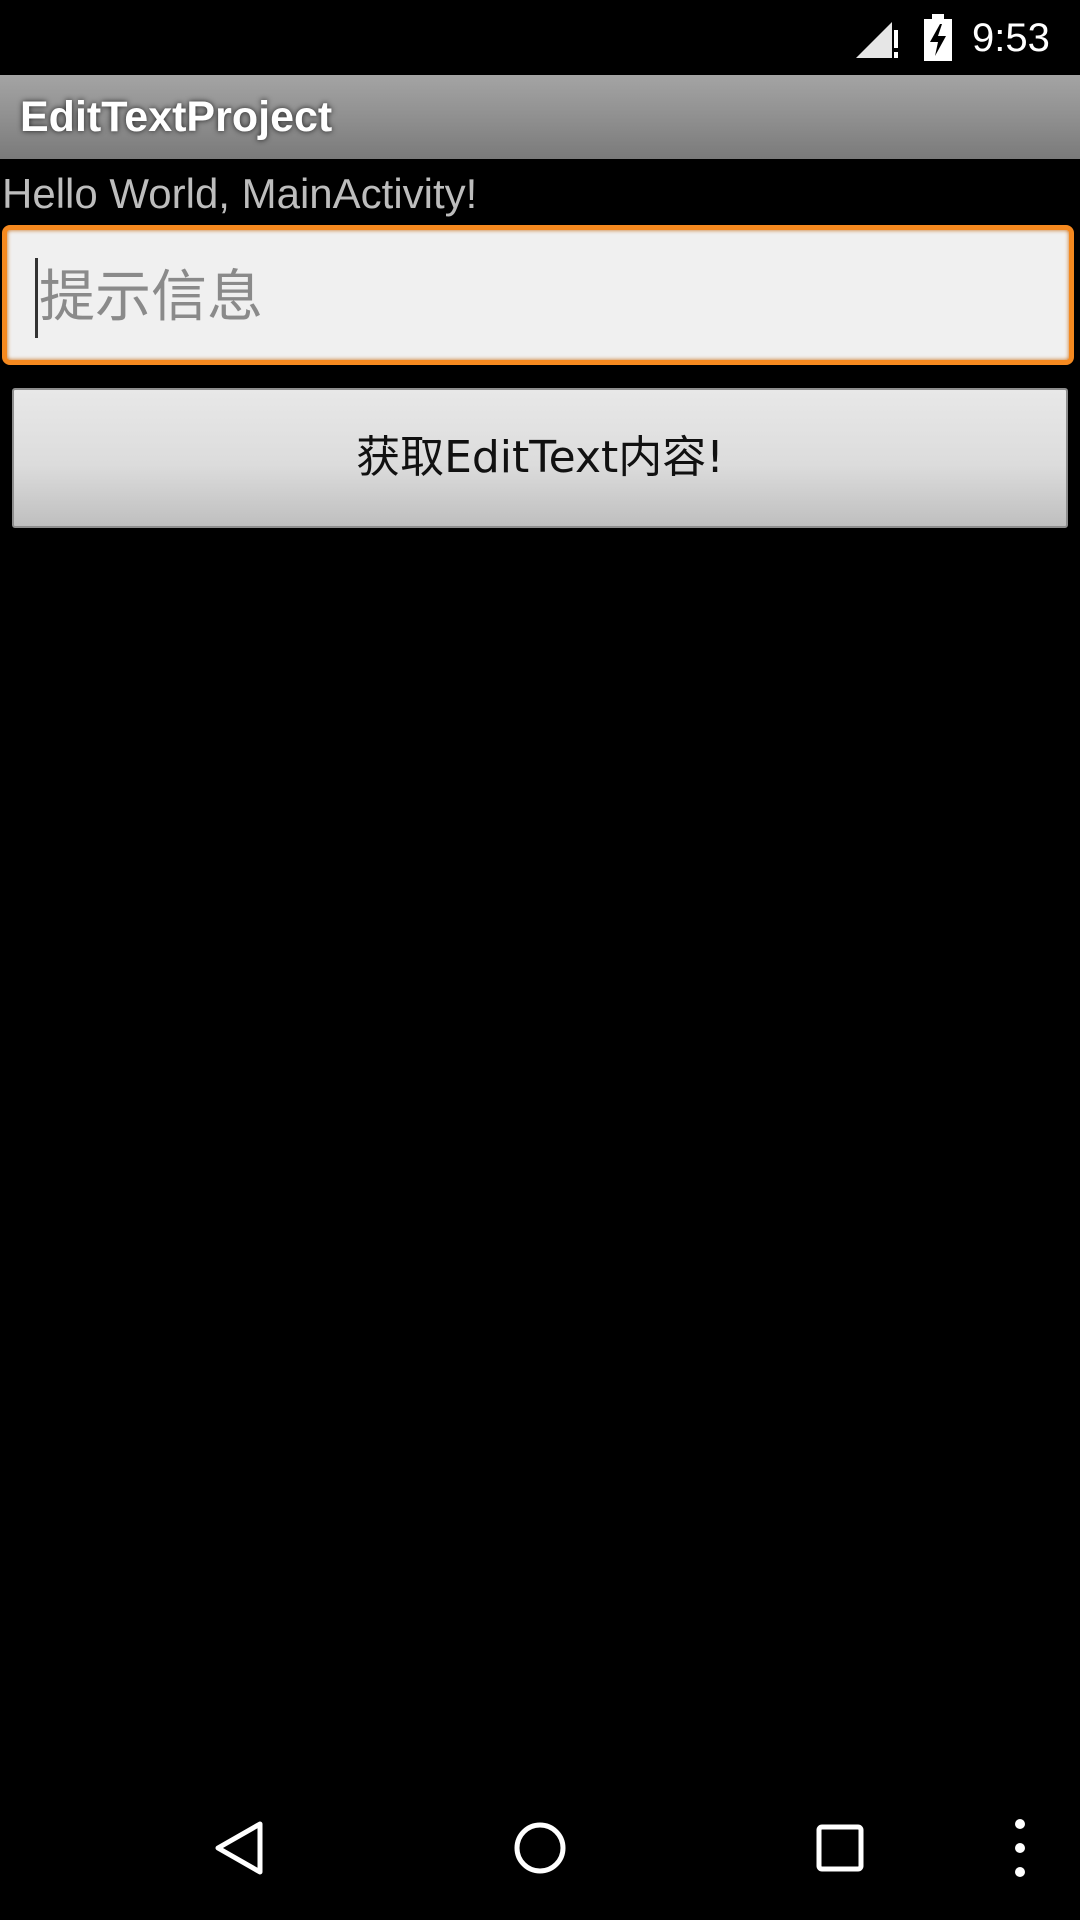 The image size is (1080, 1920). I want to click on battery-charging-icon, so click(938, 37).